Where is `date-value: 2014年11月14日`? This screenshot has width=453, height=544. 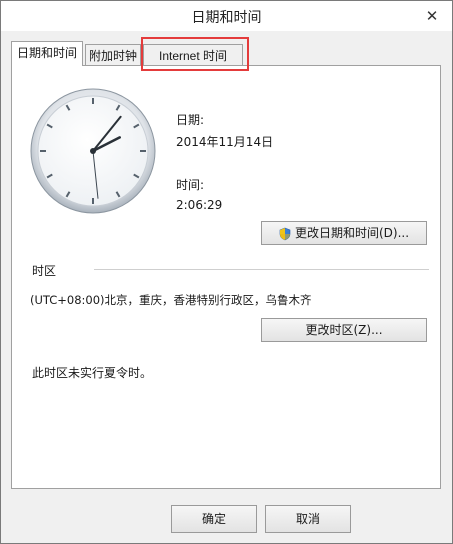 date-value: 2014年11月14日 is located at coordinates (225, 142).